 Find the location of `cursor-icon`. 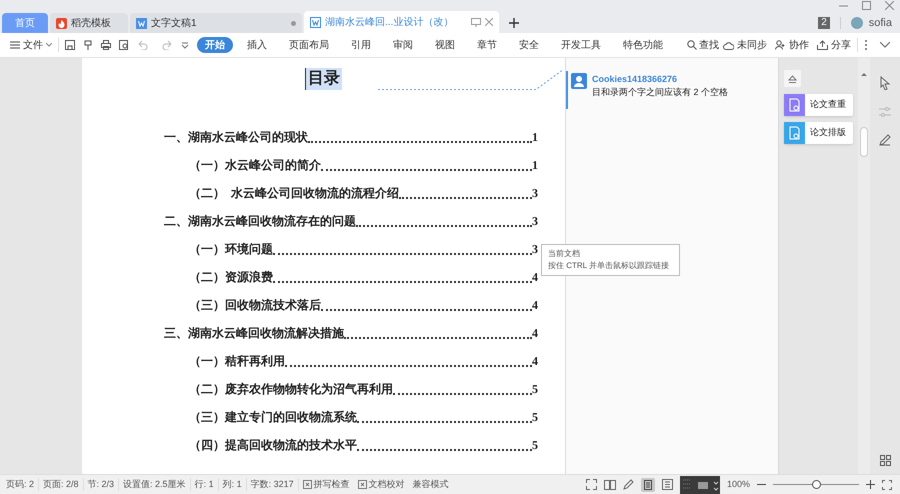

cursor-icon is located at coordinates (885, 83).